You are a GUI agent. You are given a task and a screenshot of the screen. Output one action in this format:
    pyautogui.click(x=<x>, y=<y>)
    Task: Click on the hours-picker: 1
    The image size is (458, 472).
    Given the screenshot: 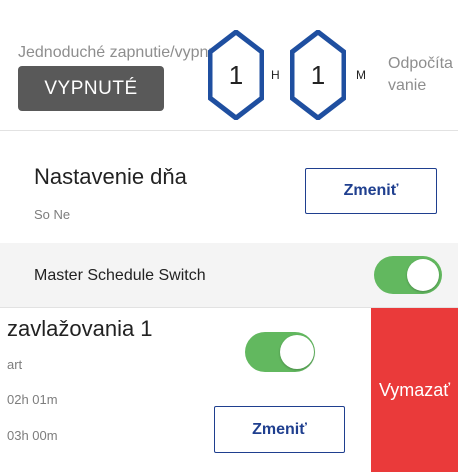 What is the action you would take?
    pyautogui.click(x=236, y=75)
    